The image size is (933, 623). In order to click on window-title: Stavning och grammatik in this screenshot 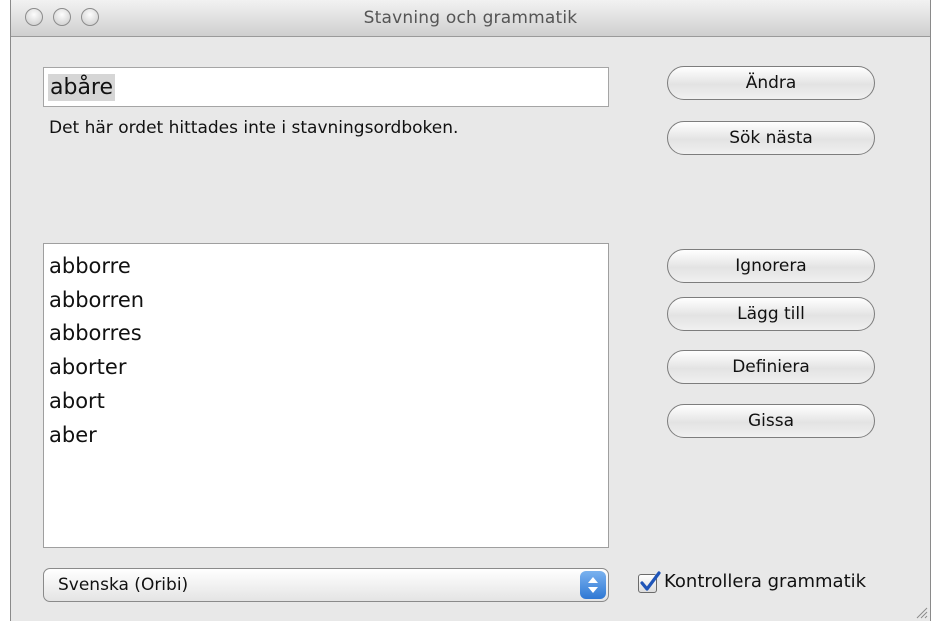, I will do `click(470, 18)`.